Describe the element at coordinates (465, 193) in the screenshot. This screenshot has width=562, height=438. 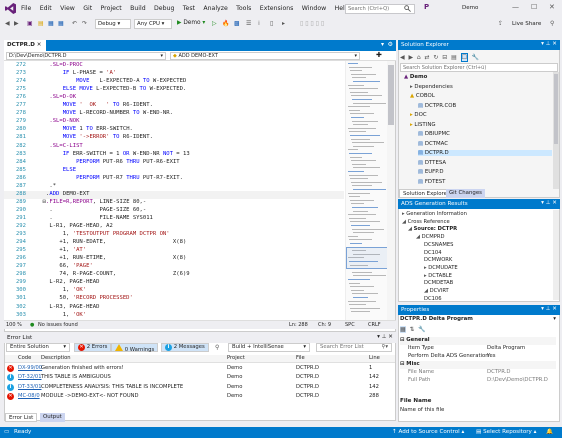
I see `tab-git-changes: Git Changes` at that location.